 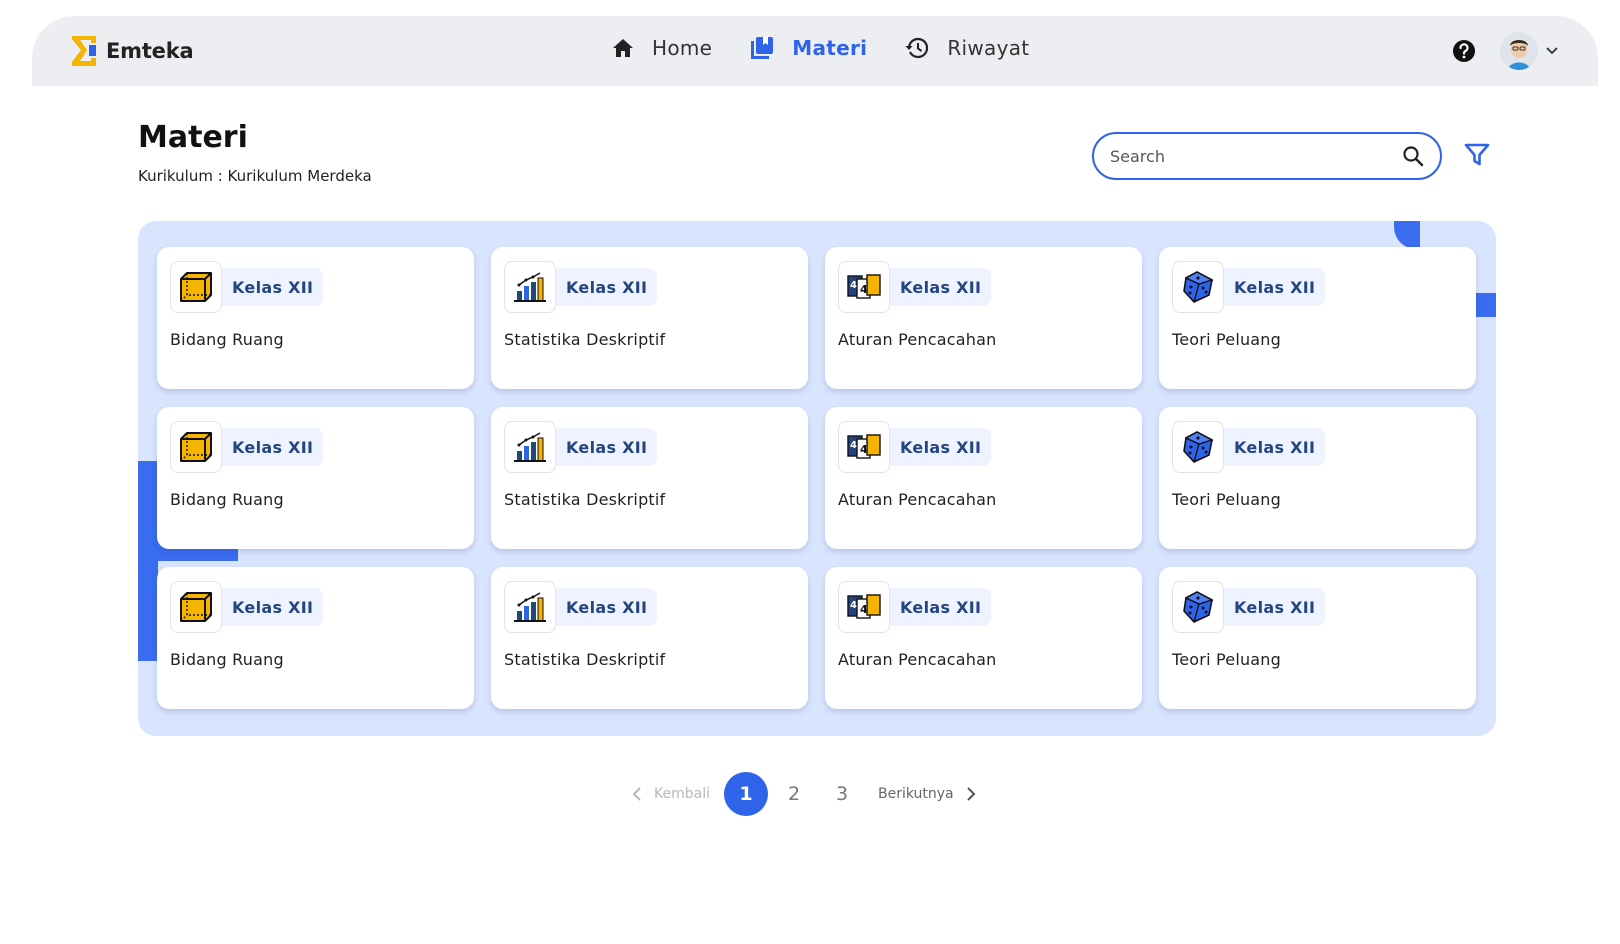 I want to click on nav-materi: Materi, so click(x=808, y=48).